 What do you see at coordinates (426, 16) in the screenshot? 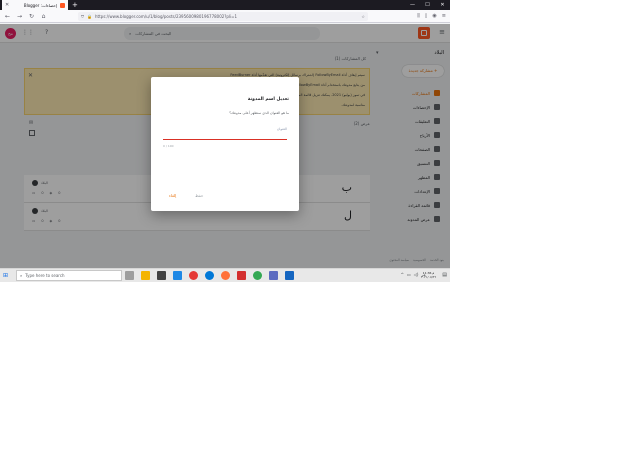
I see `sidebar-icon: ▯` at bounding box center [426, 16].